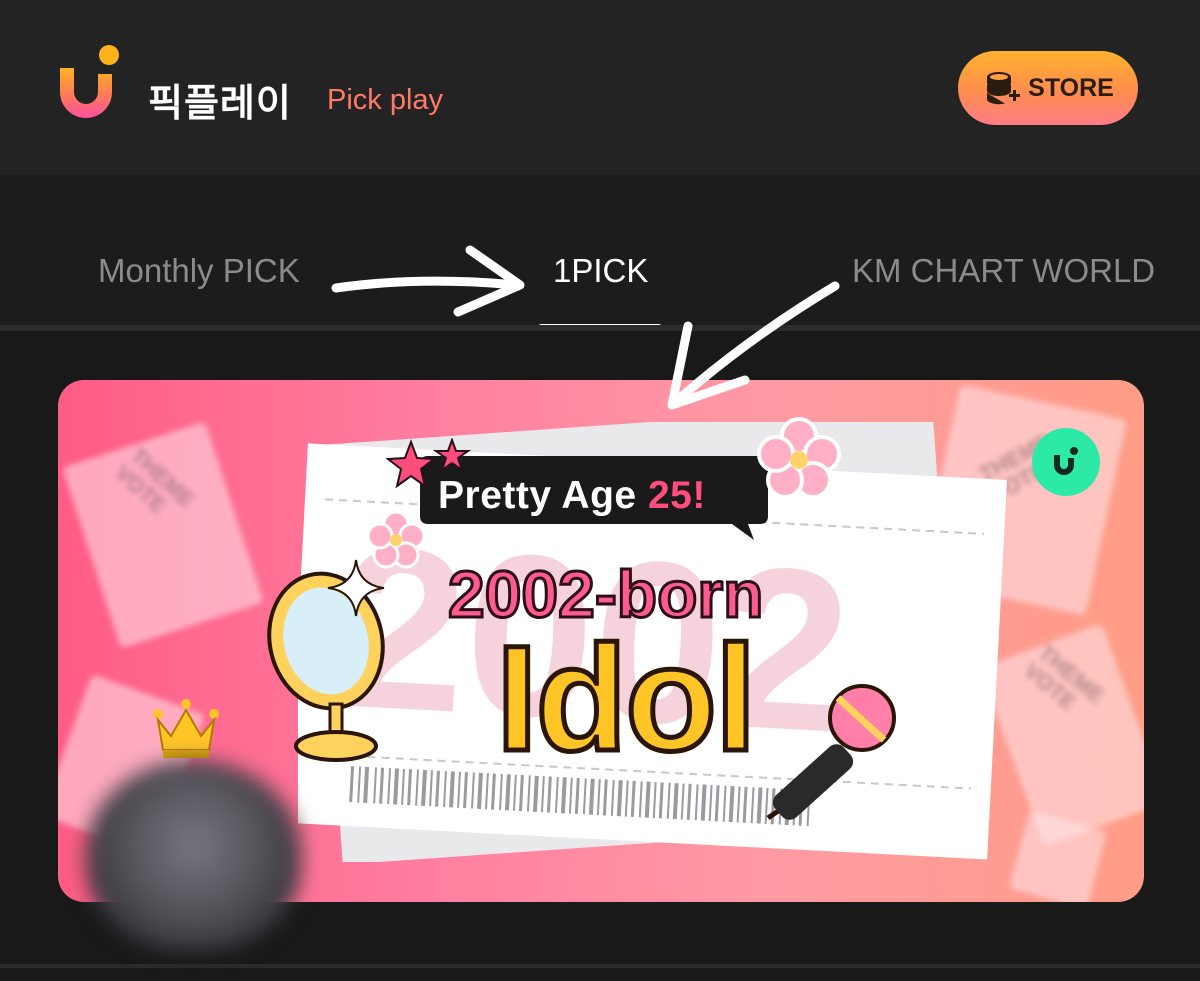  I want to click on tab-km-chart-world: KM CHART WORLD, so click(1003, 271).